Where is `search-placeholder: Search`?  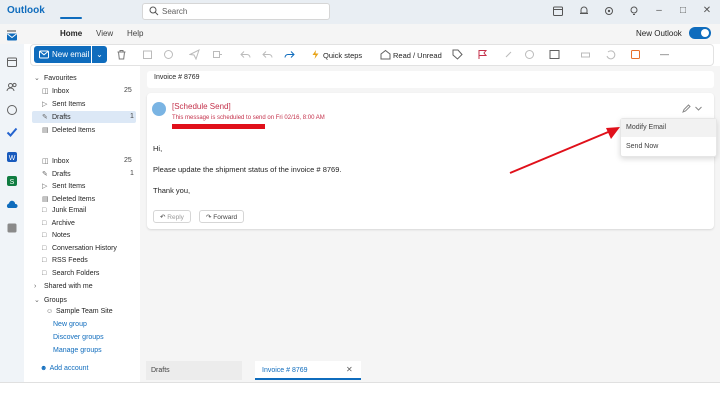
search-placeholder: Search is located at coordinates (175, 11).